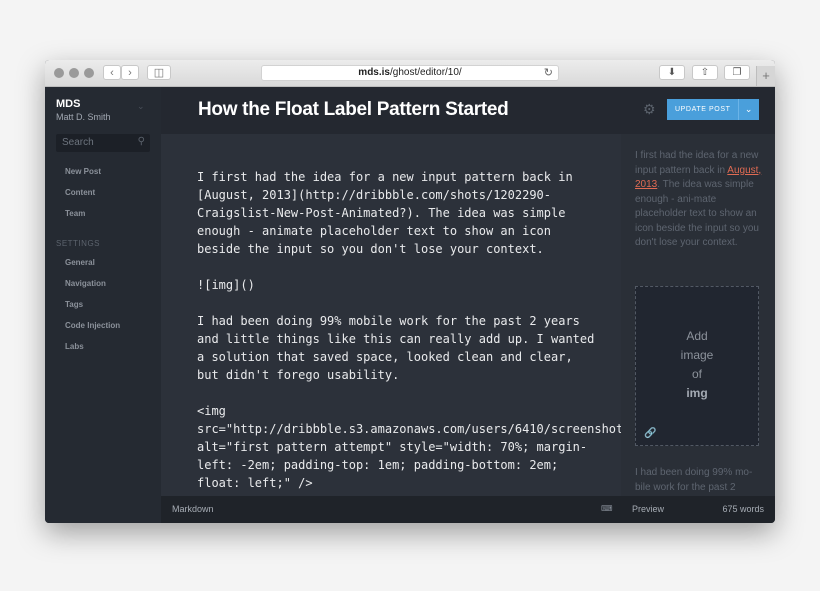 This screenshot has height=591, width=820. Describe the element at coordinates (697, 336) in the screenshot. I see `image-upload-add: Add` at that location.